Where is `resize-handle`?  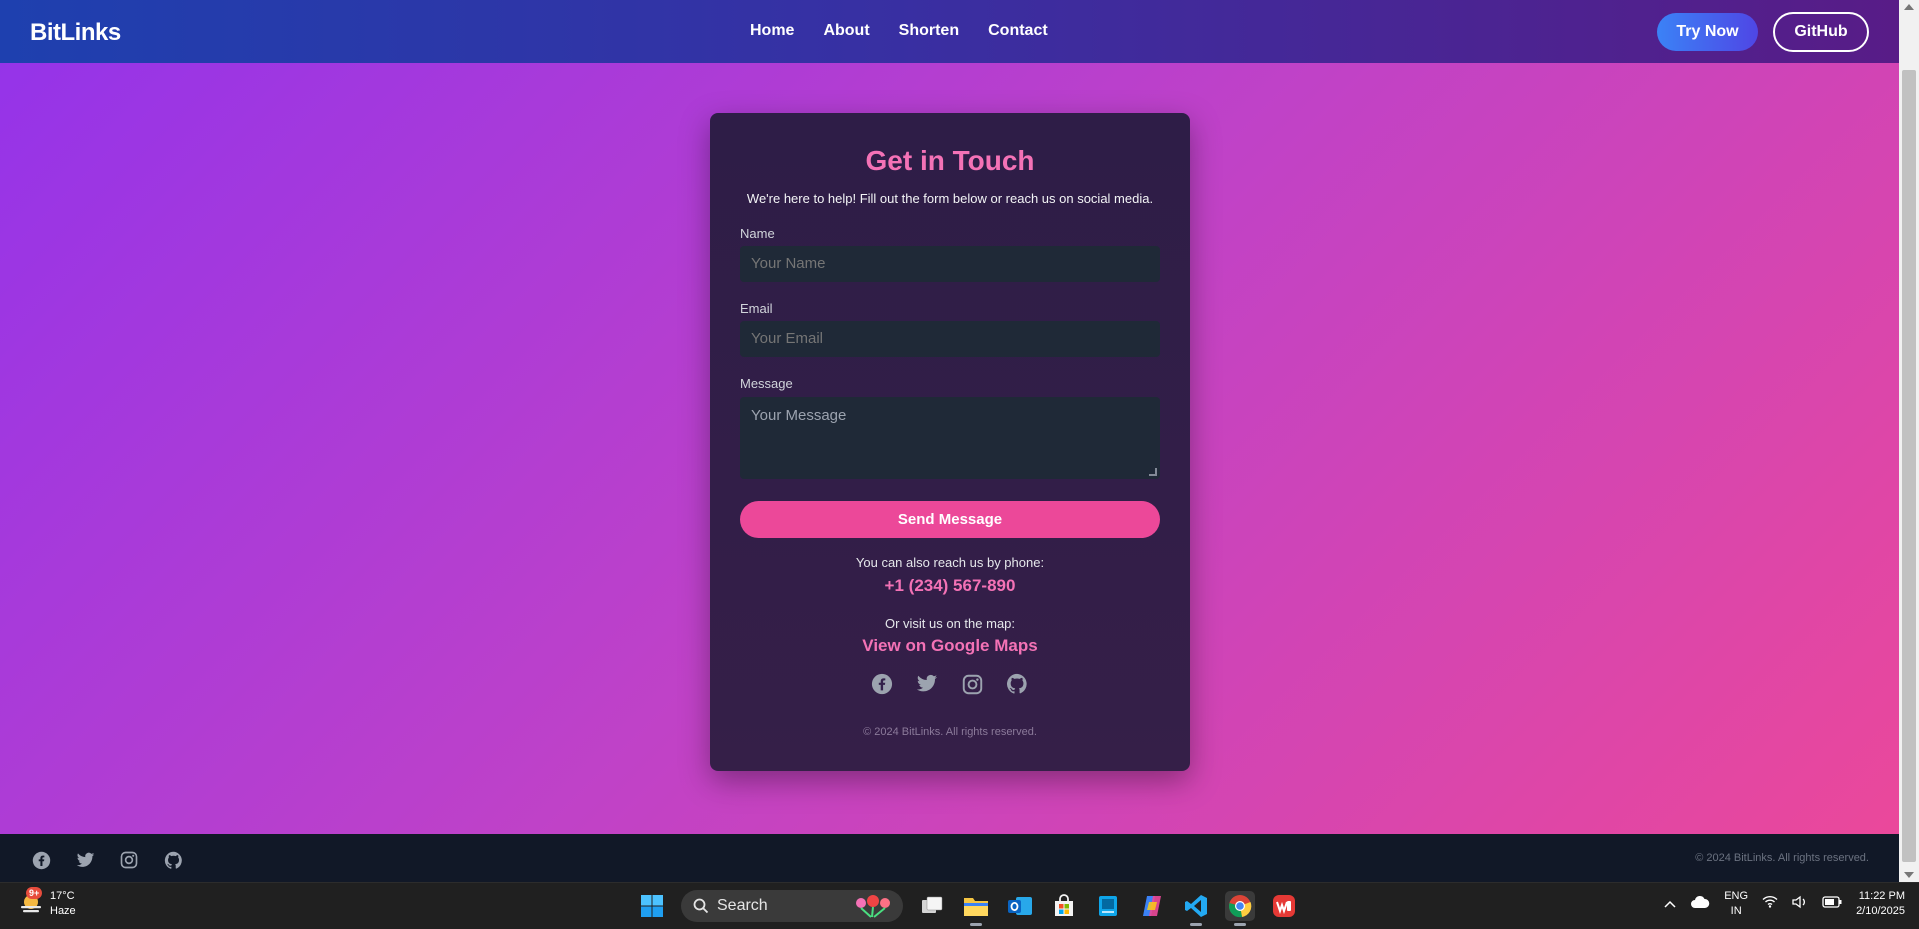 resize-handle is located at coordinates (1153, 472).